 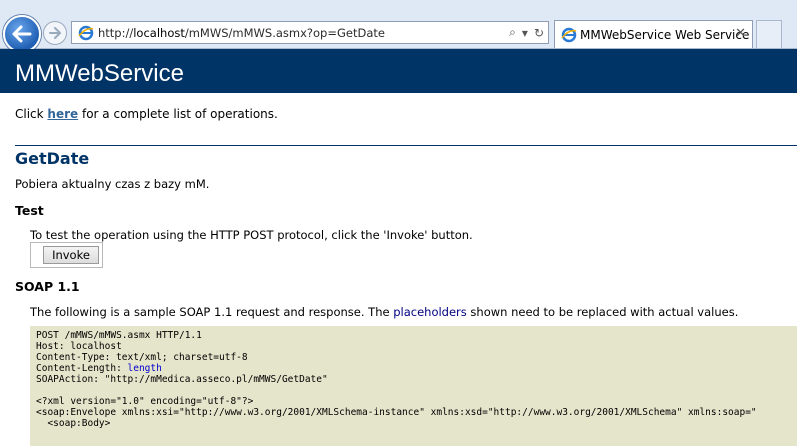 I want to click on divider, so click(x=406, y=145).